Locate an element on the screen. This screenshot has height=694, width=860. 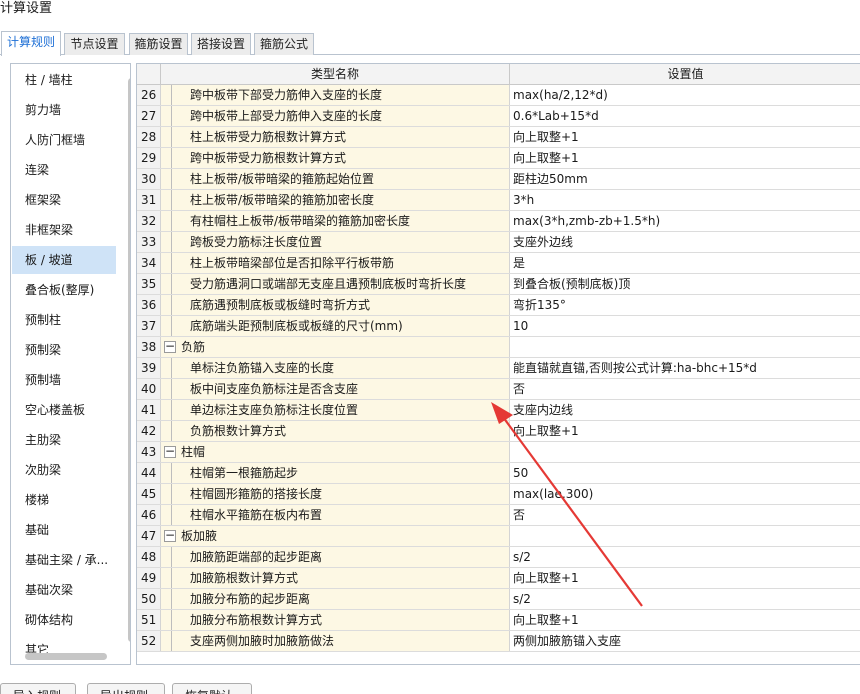
sidebar-item-secondary-rib-beam: 次肋梁 is located at coordinates (64, 470).